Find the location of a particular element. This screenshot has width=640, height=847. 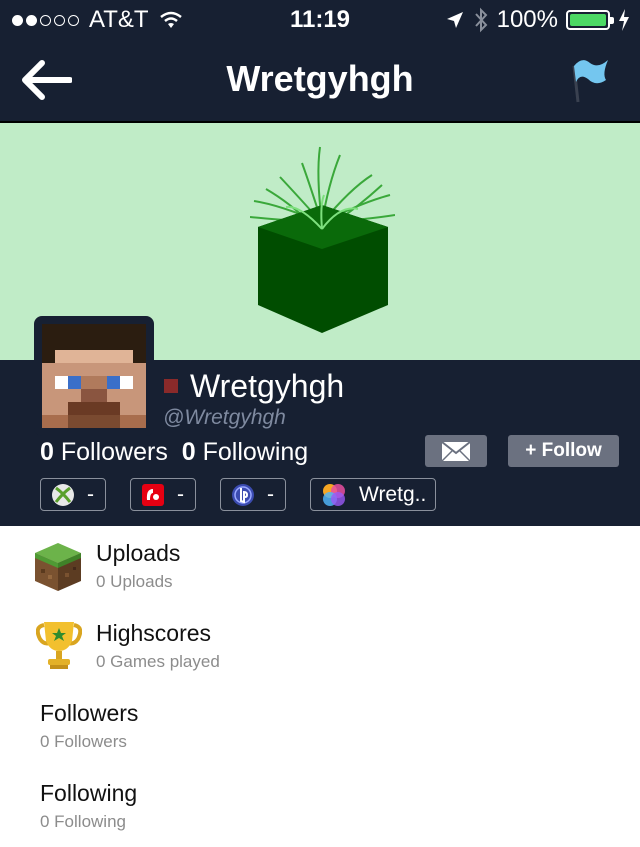

wii-icon is located at coordinates (153, 494).